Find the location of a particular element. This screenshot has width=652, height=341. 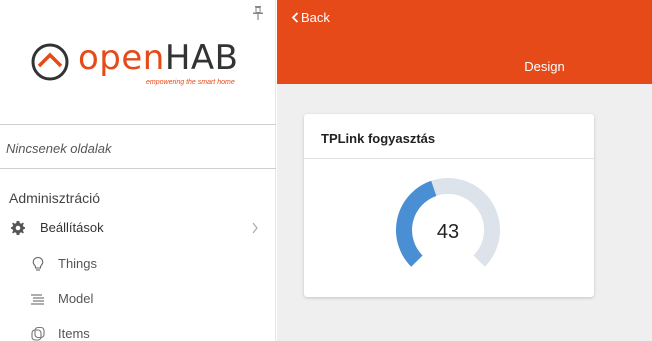

gear-icon is located at coordinates (18, 228).